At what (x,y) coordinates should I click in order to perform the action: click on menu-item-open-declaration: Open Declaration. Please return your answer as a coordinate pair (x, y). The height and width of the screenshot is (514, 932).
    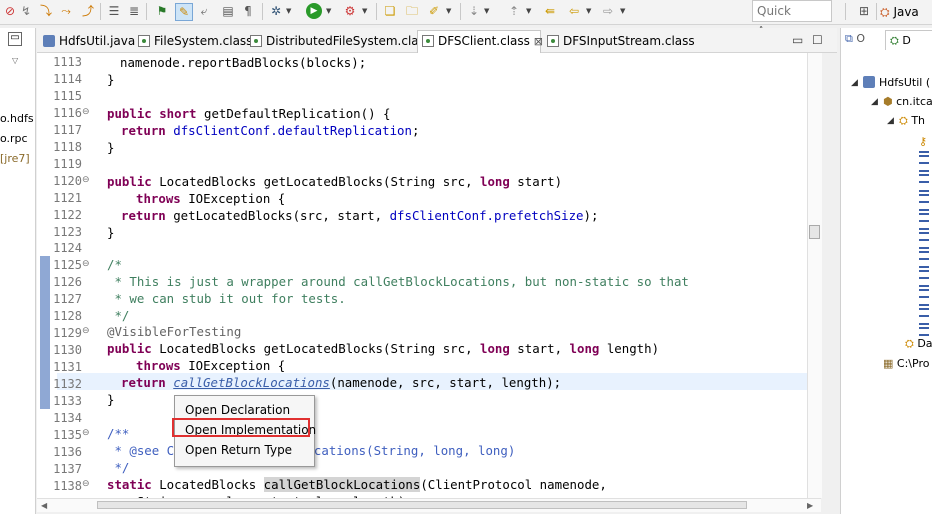
    Looking at the image, I should click on (237, 410).